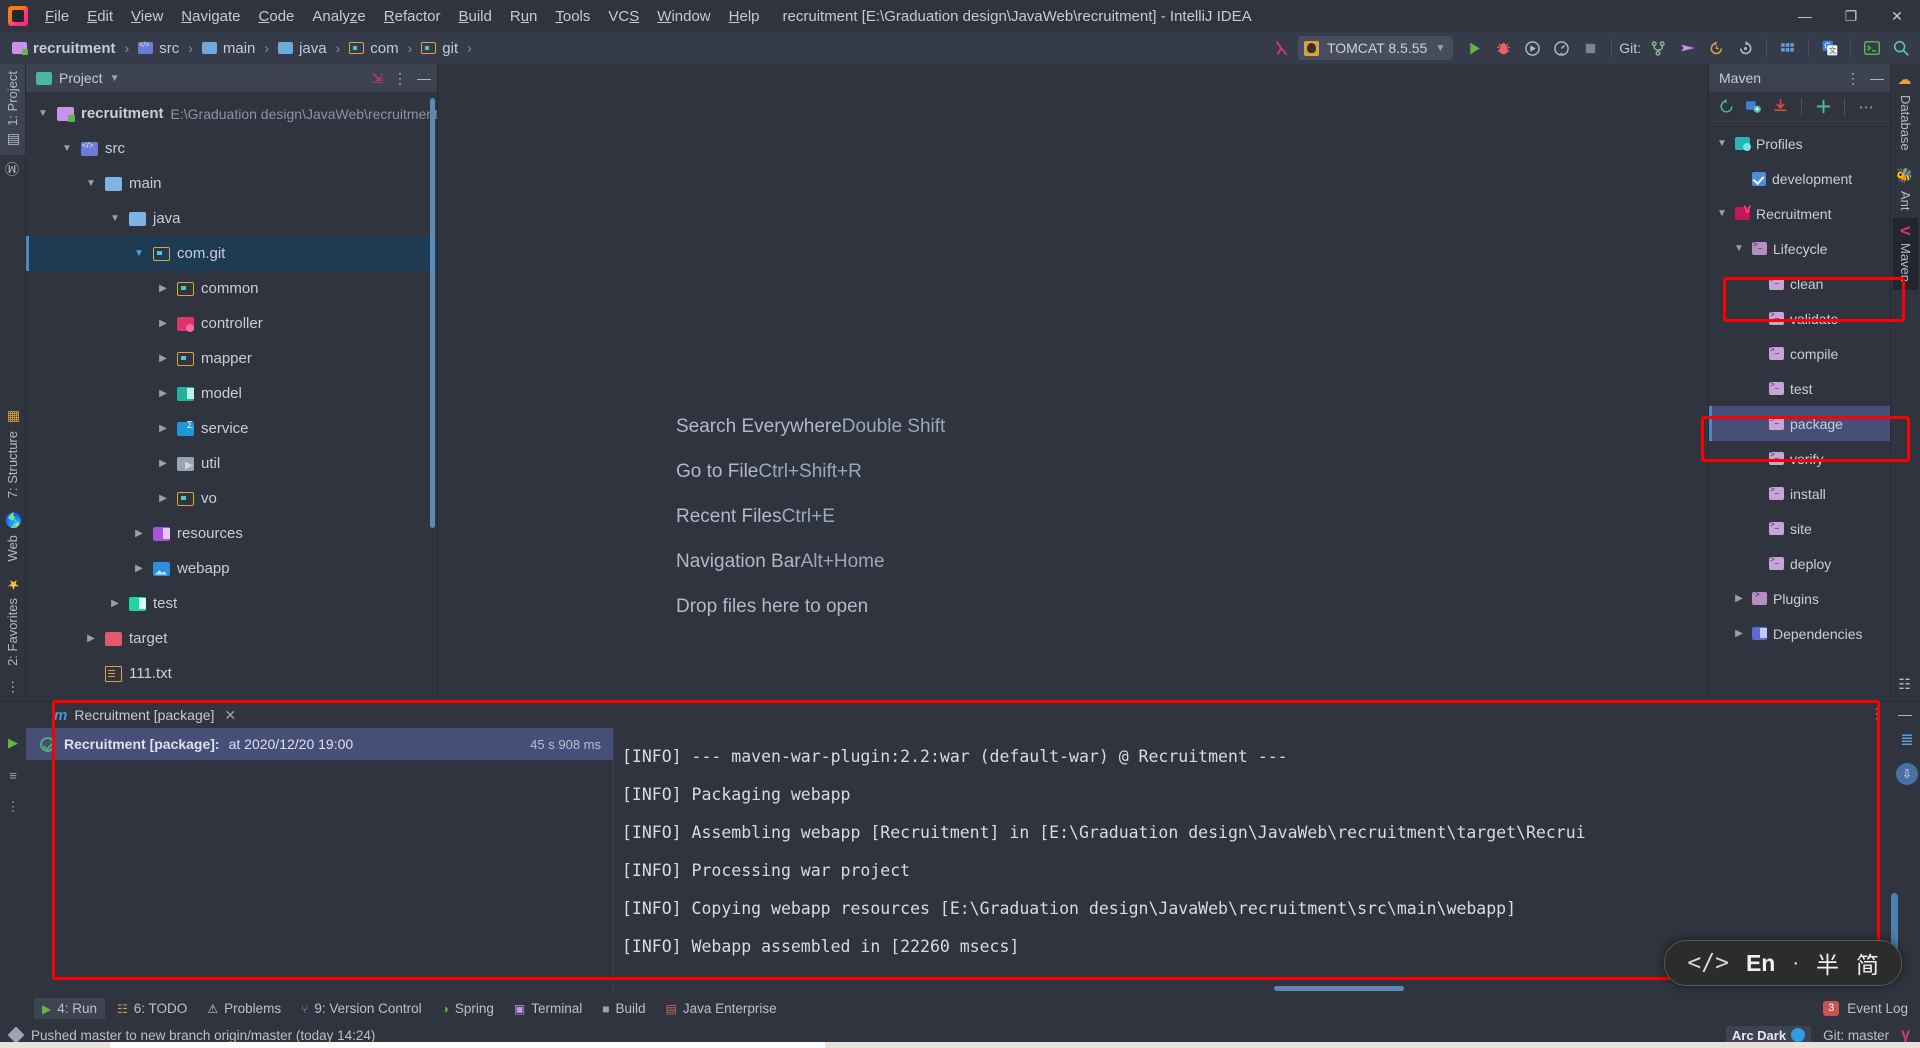 The width and height of the screenshot is (1920, 1048). What do you see at coordinates (1759, 178) in the screenshot?
I see `checkbox-checked-icon` at bounding box center [1759, 178].